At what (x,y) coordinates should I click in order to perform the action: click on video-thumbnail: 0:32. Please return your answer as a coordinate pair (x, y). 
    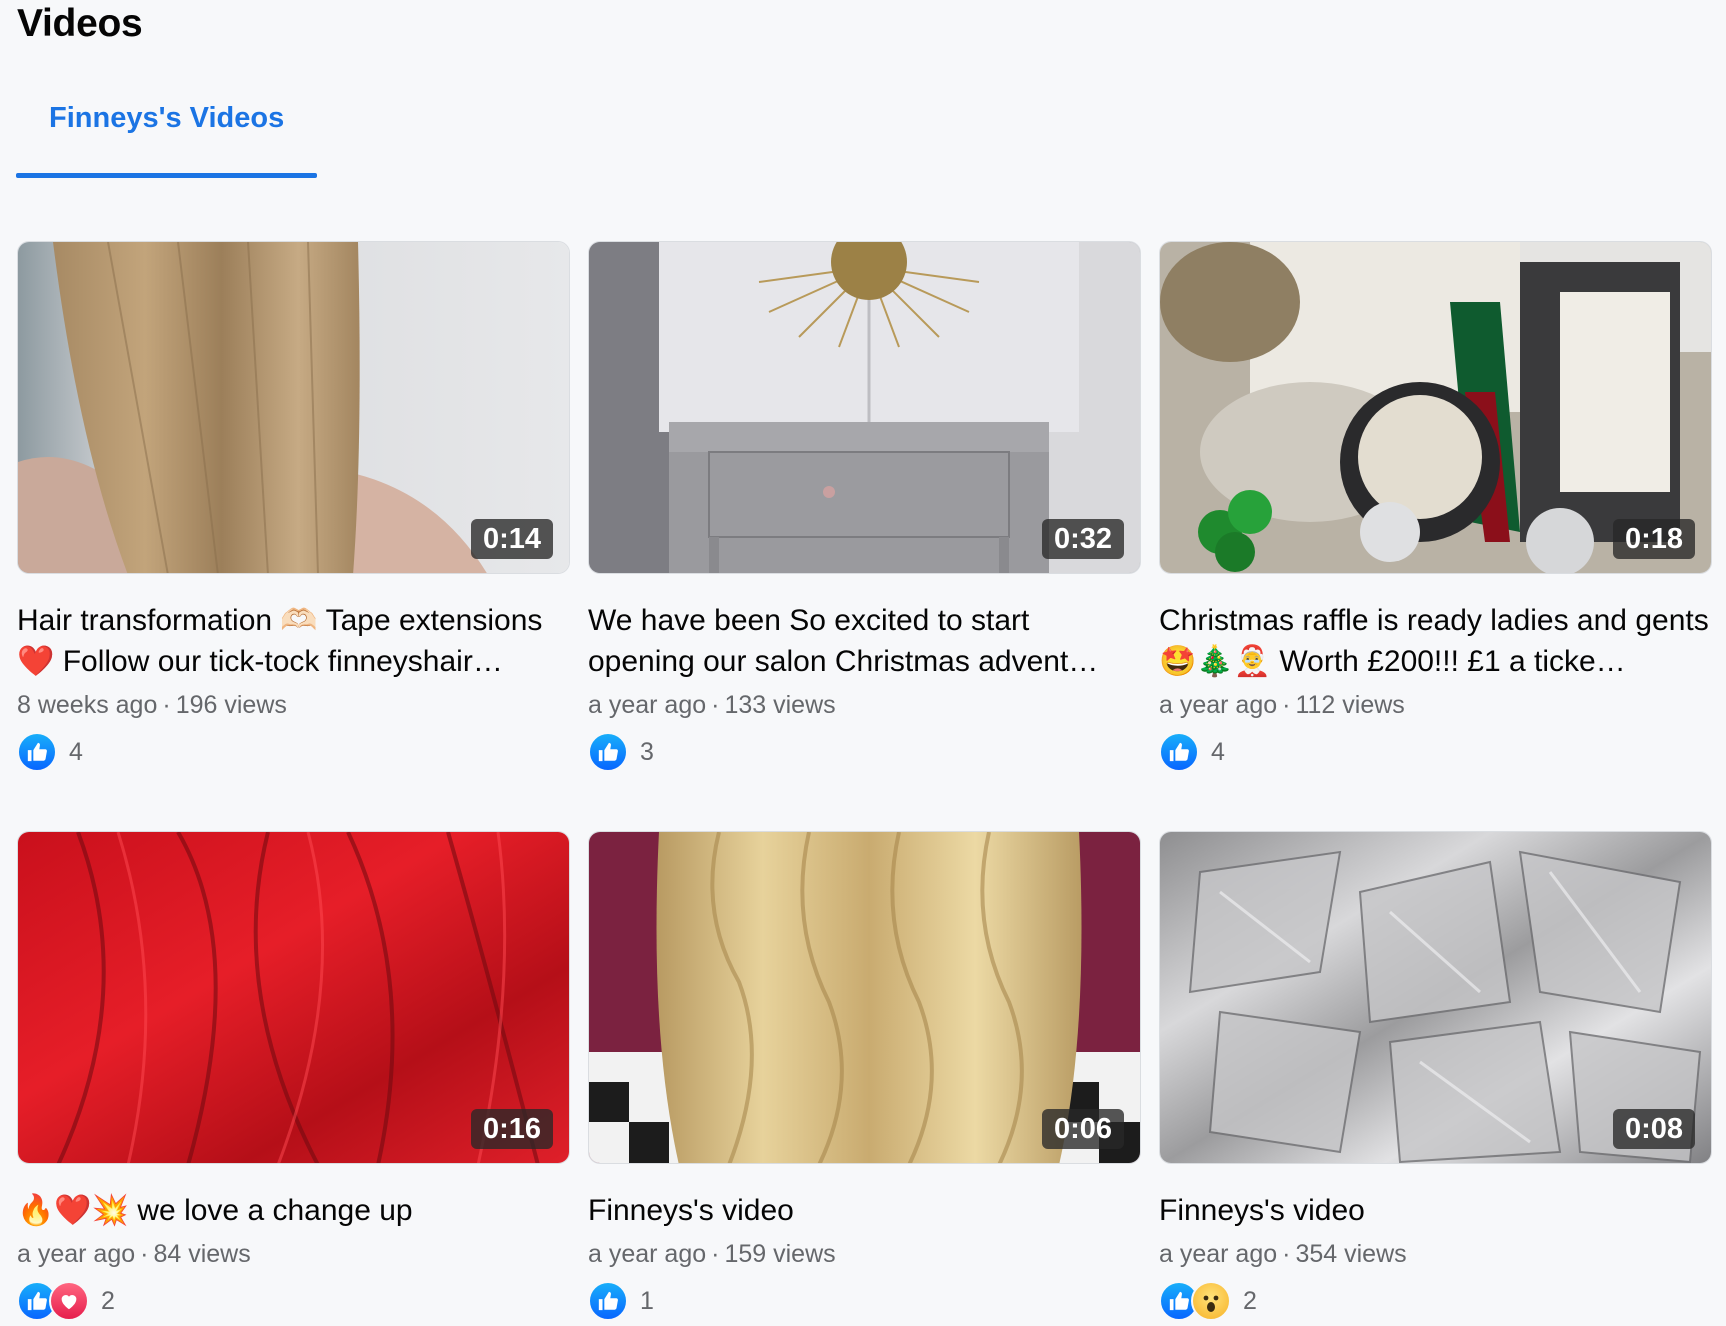
    Looking at the image, I should click on (864, 407).